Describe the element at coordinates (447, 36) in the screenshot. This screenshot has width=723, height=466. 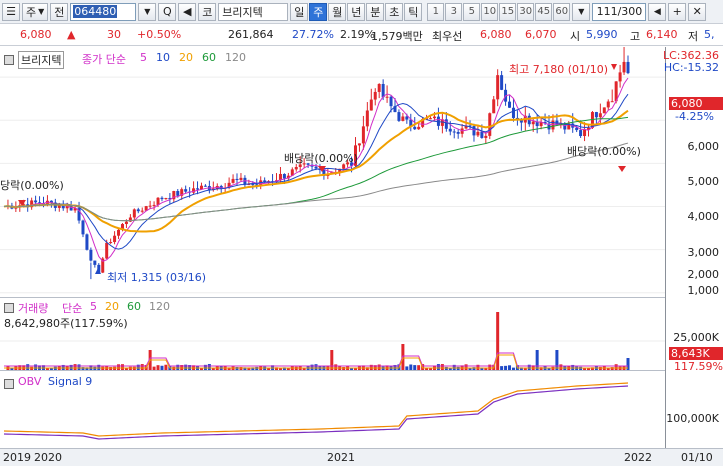
I see `best-ask-label: 최우선` at that location.